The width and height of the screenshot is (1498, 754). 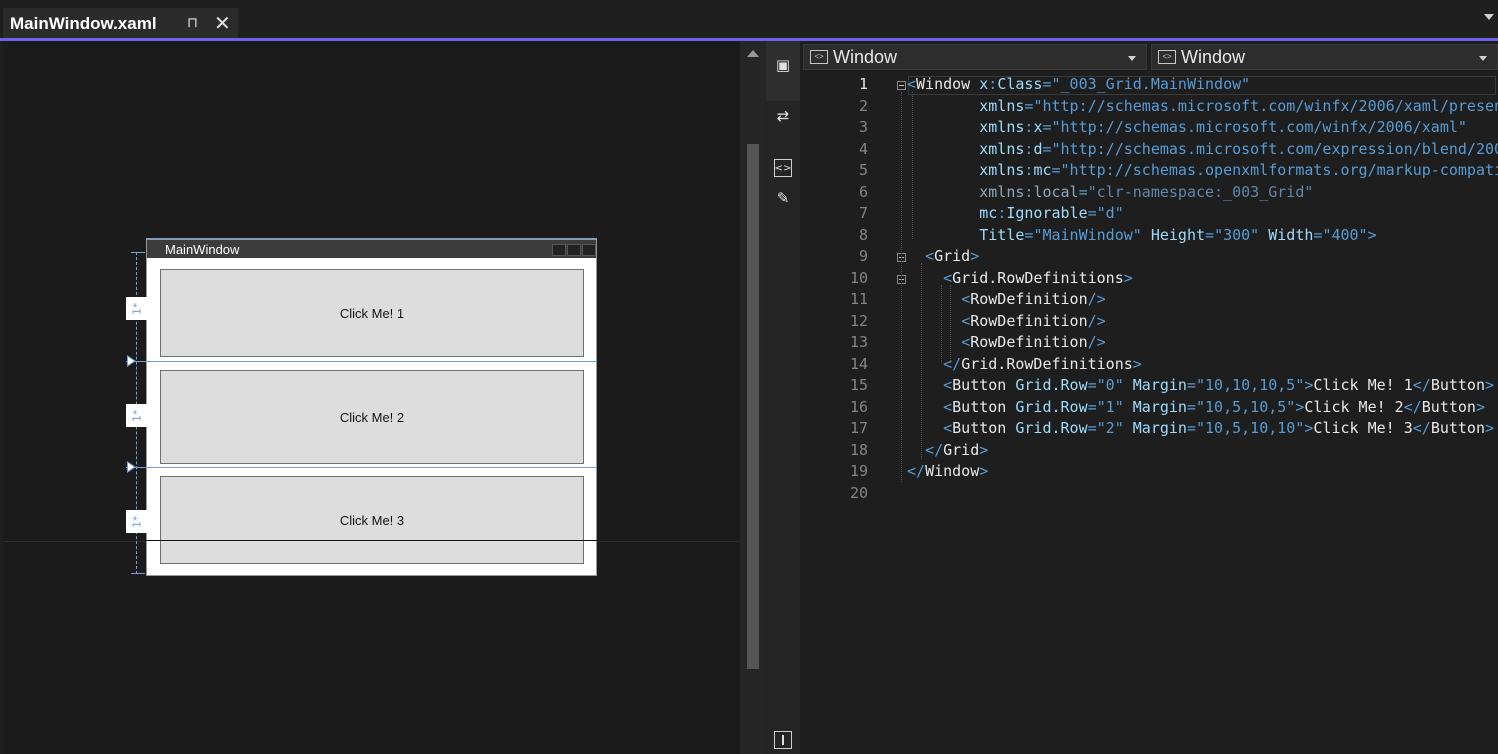 I want to click on button-click-me-3: Click Me! 3, so click(x=372, y=520).